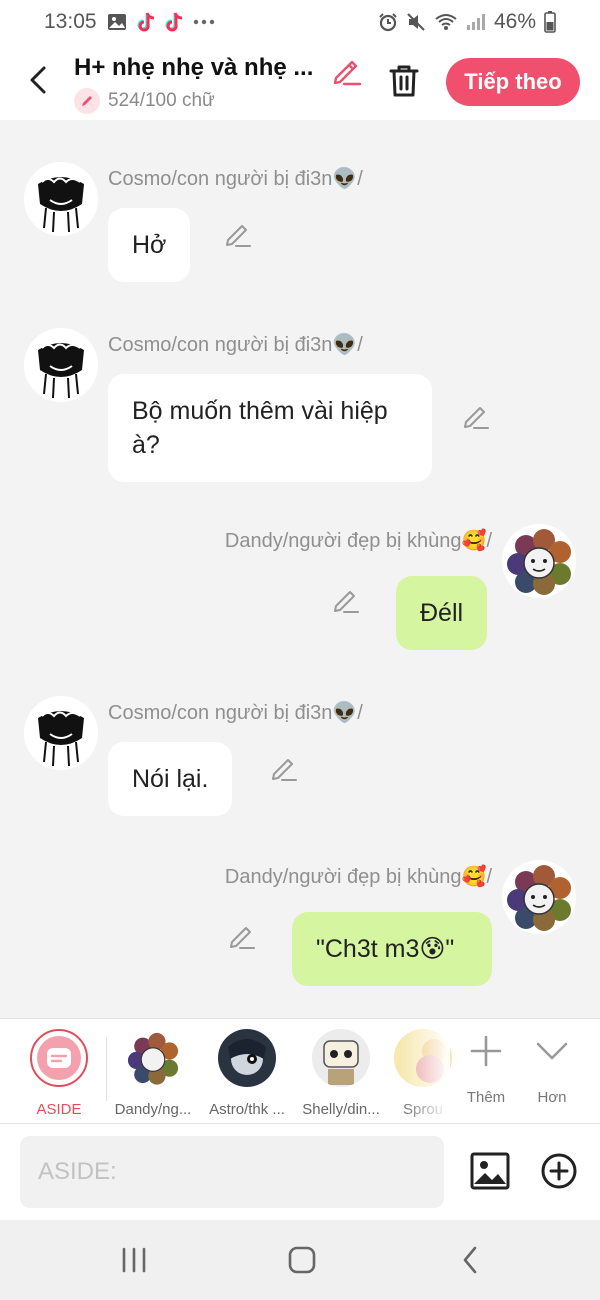 Image resolution: width=600 pixels, height=1300 pixels. I want to click on word-count: 524/100 chữ, so click(144, 101).